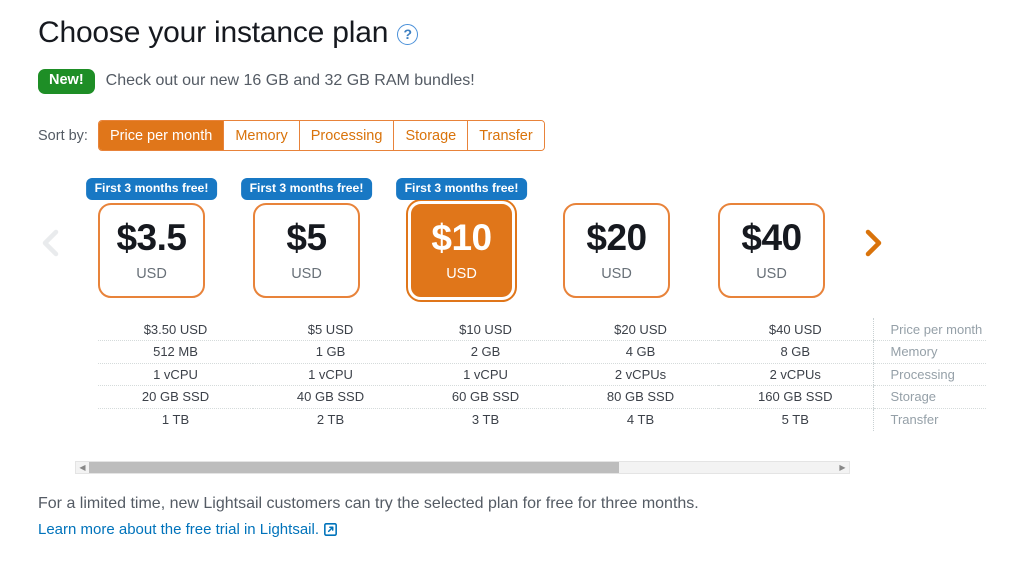  Describe the element at coordinates (431, 135) in the screenshot. I see `sort-tab-storage: Storage` at that location.